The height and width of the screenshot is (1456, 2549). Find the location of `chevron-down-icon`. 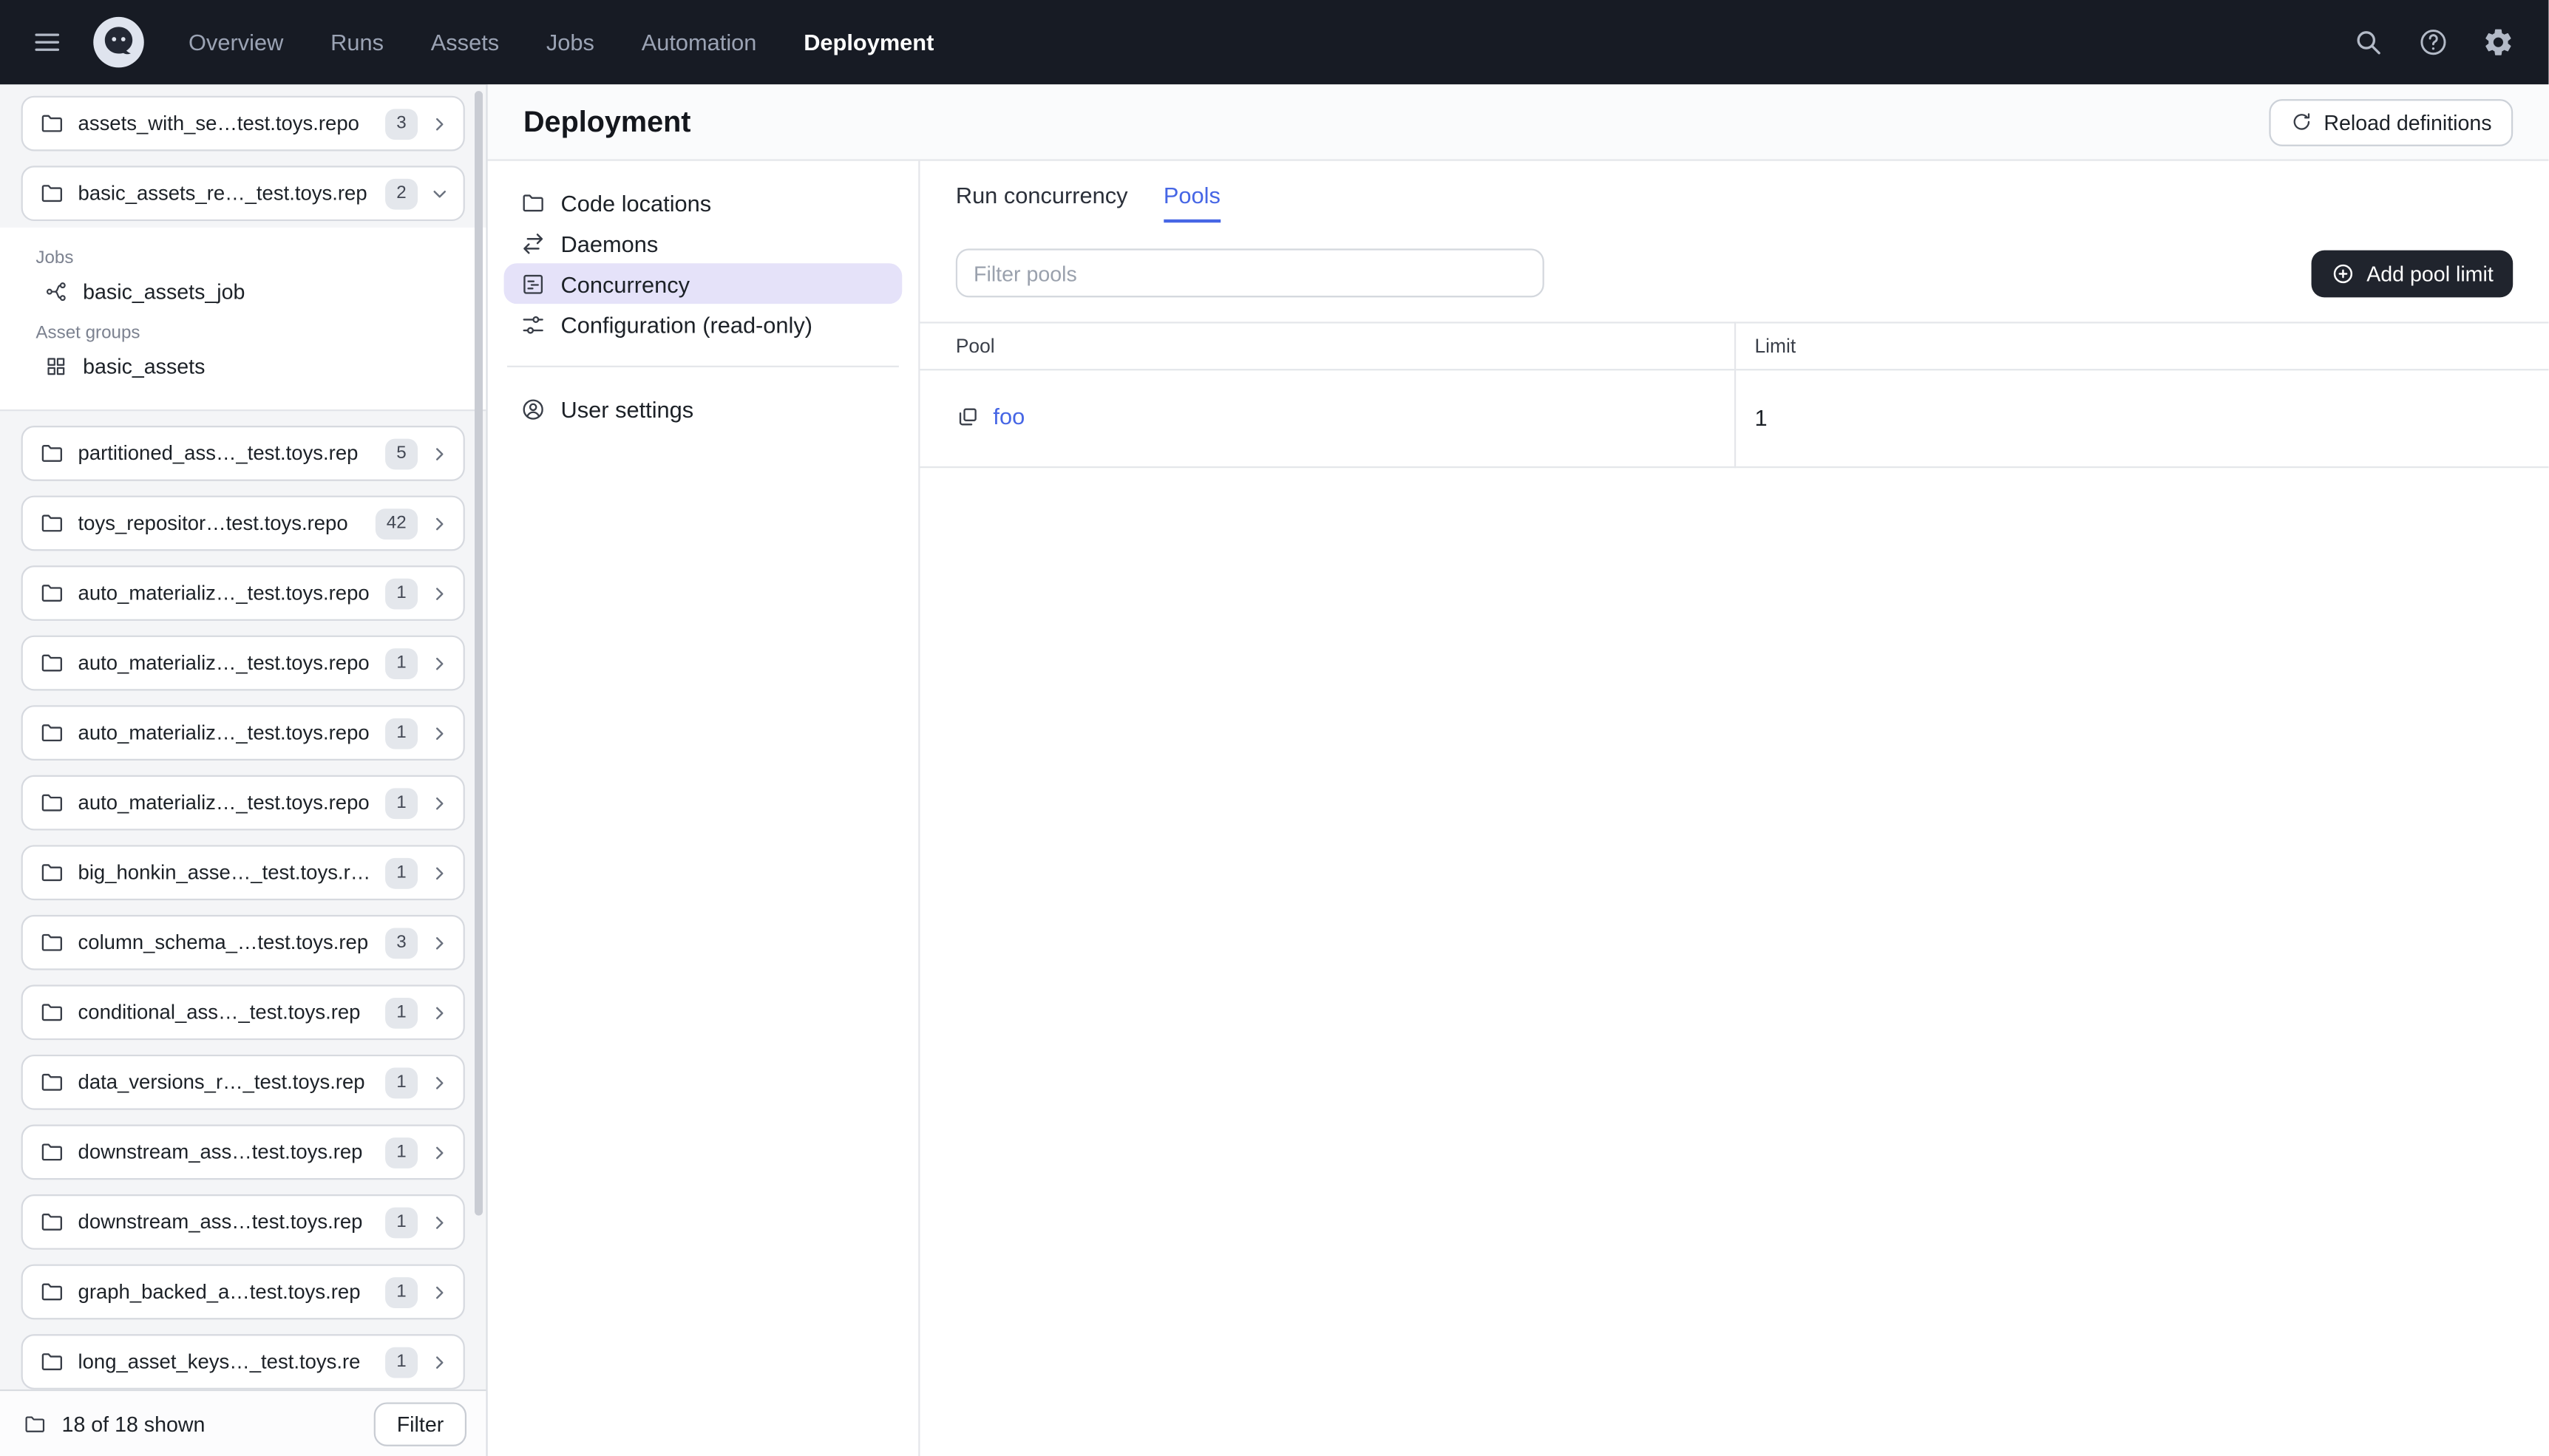

chevron-down-icon is located at coordinates (440, 194).